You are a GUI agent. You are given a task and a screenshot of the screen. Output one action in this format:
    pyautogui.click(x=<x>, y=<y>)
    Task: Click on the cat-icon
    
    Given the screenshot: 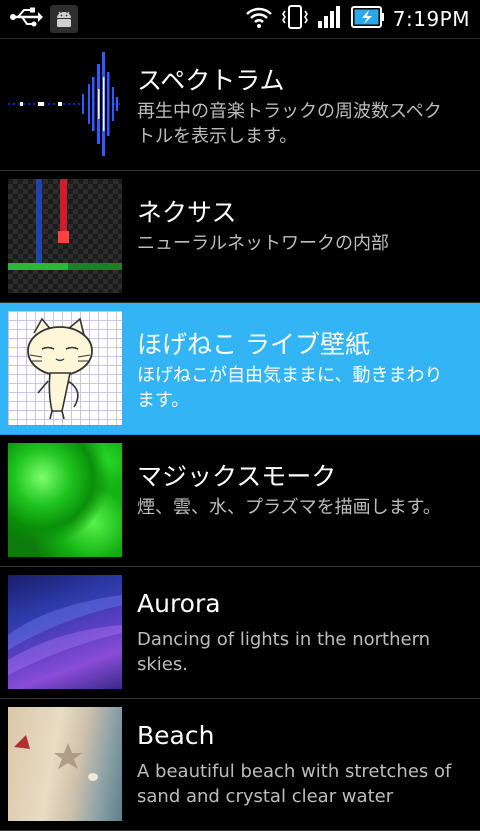 What is the action you would take?
    pyautogui.click(x=60, y=368)
    